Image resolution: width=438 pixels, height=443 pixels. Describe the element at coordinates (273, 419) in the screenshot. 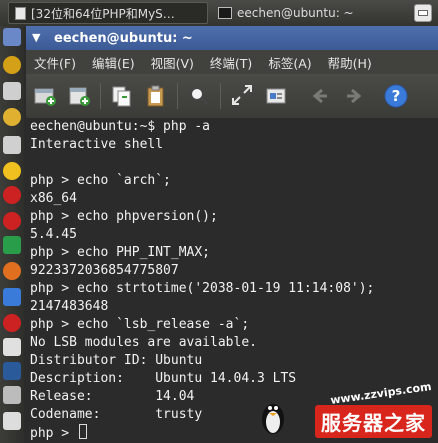

I see `penguin-icon` at that location.